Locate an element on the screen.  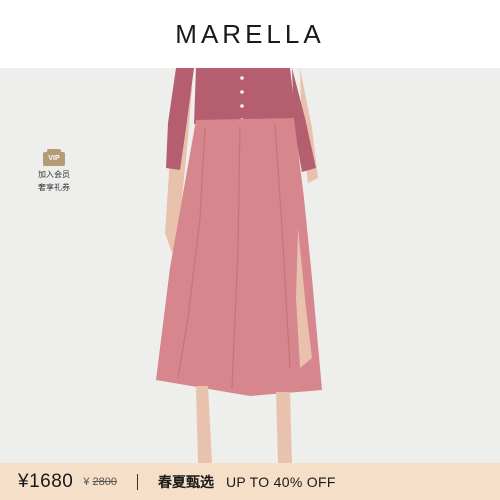
vip-crown-icon: VIP is located at coordinates (54, 157).